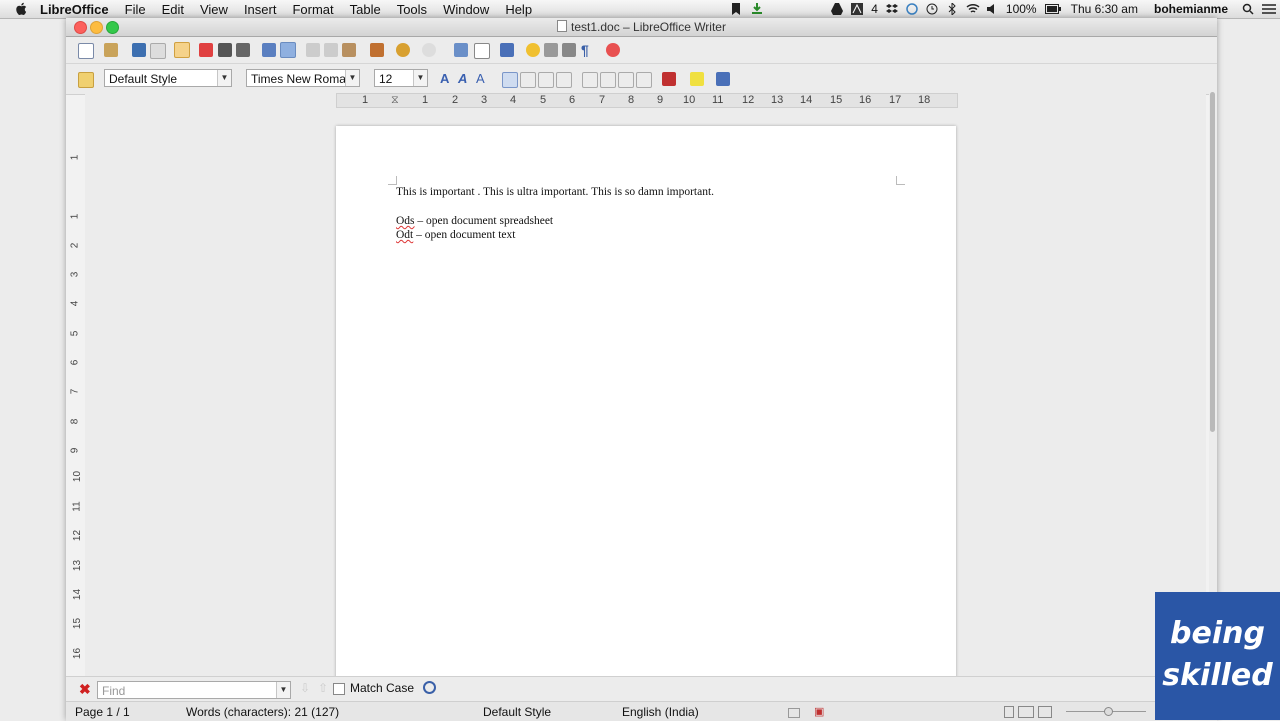  I want to click on download-icon, so click(757, 9).